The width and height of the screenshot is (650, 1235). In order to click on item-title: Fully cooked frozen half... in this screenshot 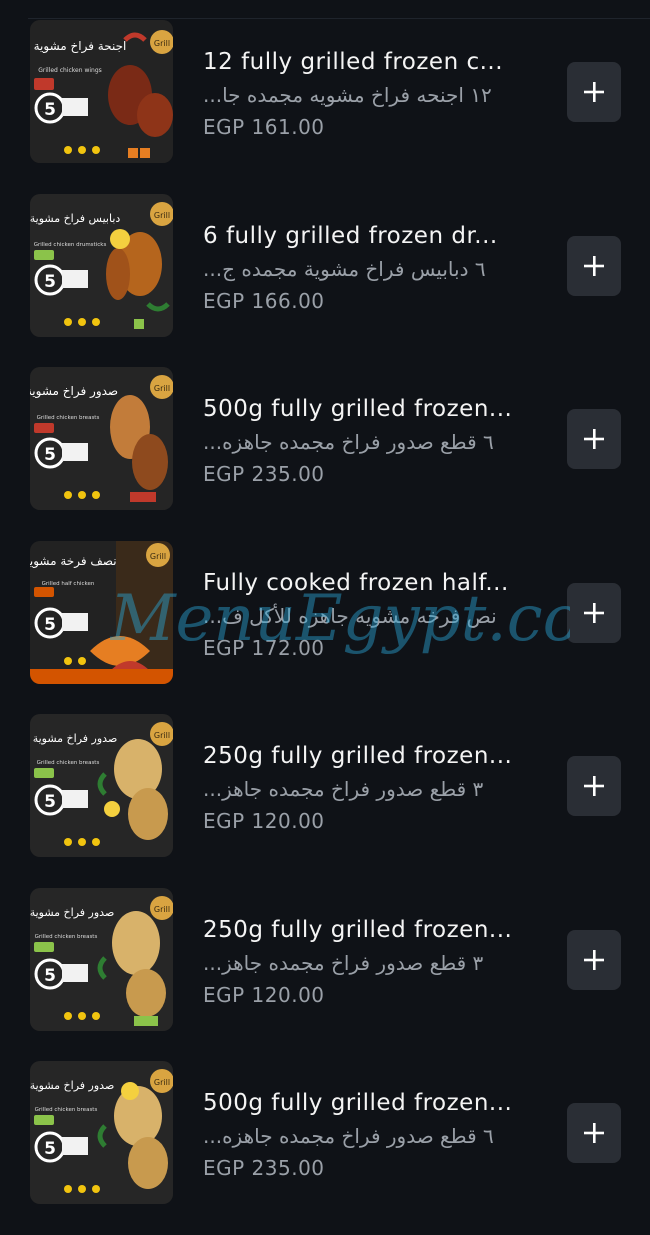, I will do `click(356, 582)`.